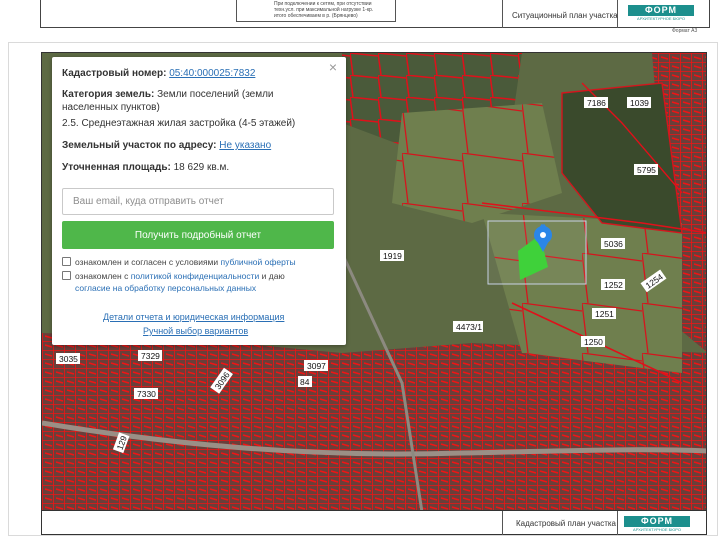 Image resolution: width=720 pixels, height=539 pixels. I want to click on manual-selection-link: Ручной выбор вариантов, so click(195, 331).